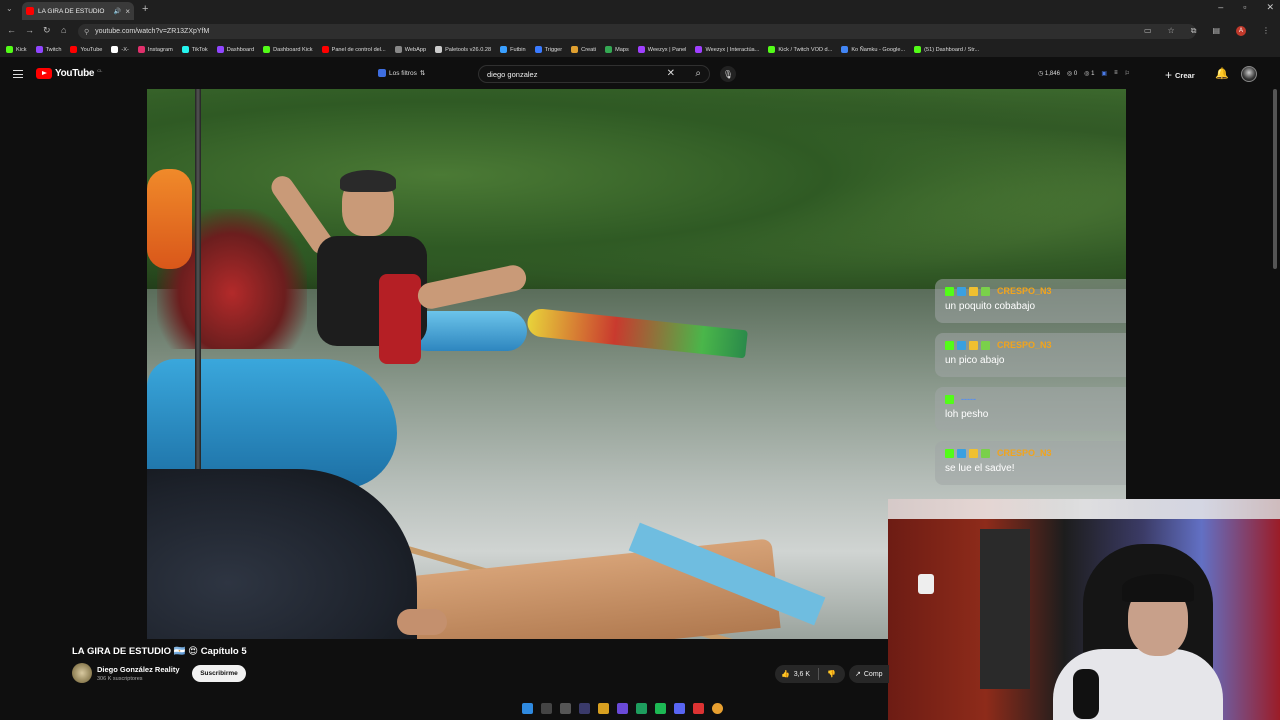 The height and width of the screenshot is (720, 1280). I want to click on taskbar-app3-icon, so click(641, 708).